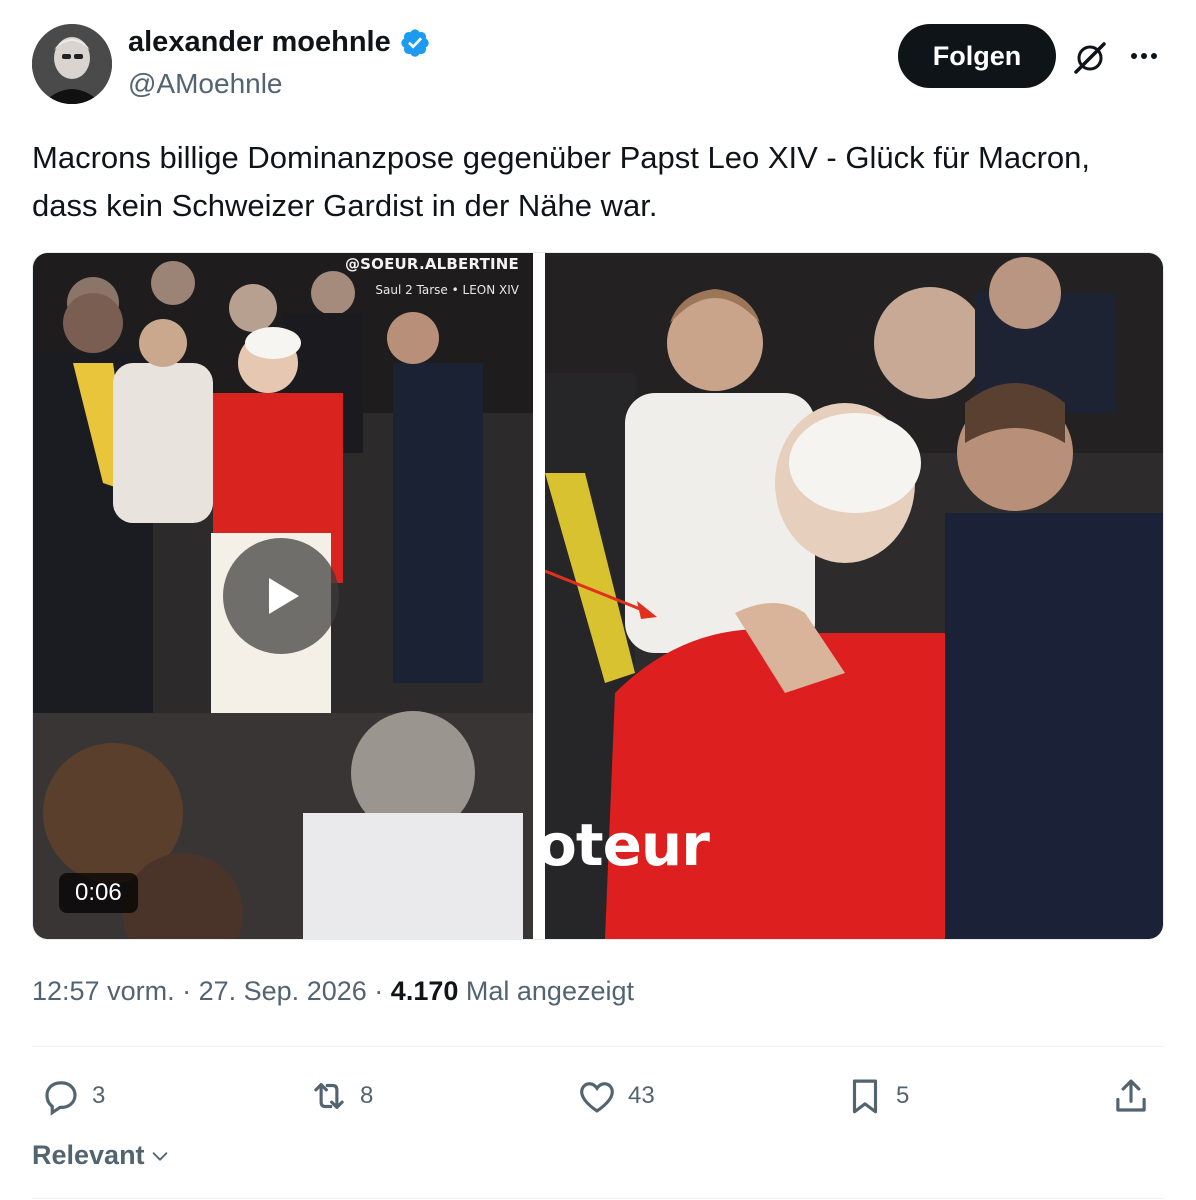  What do you see at coordinates (424, 991) in the screenshot?
I see `views-count: 4.170` at bounding box center [424, 991].